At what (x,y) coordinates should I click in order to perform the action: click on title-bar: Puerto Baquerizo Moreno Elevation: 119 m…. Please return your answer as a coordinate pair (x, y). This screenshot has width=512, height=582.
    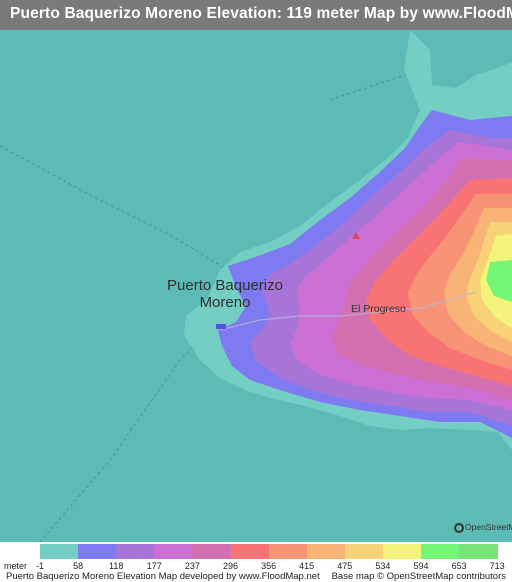
    Looking at the image, I should click on (256, 15).